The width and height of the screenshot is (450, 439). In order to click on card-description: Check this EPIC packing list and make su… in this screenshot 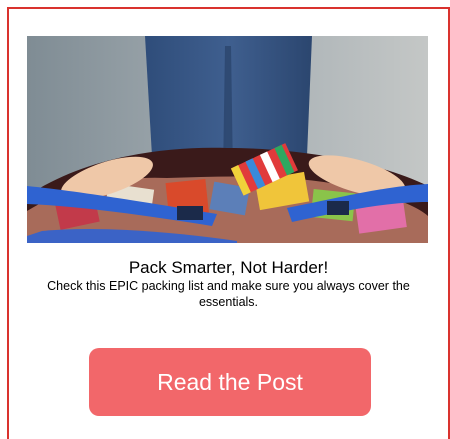, I will do `click(228, 294)`.